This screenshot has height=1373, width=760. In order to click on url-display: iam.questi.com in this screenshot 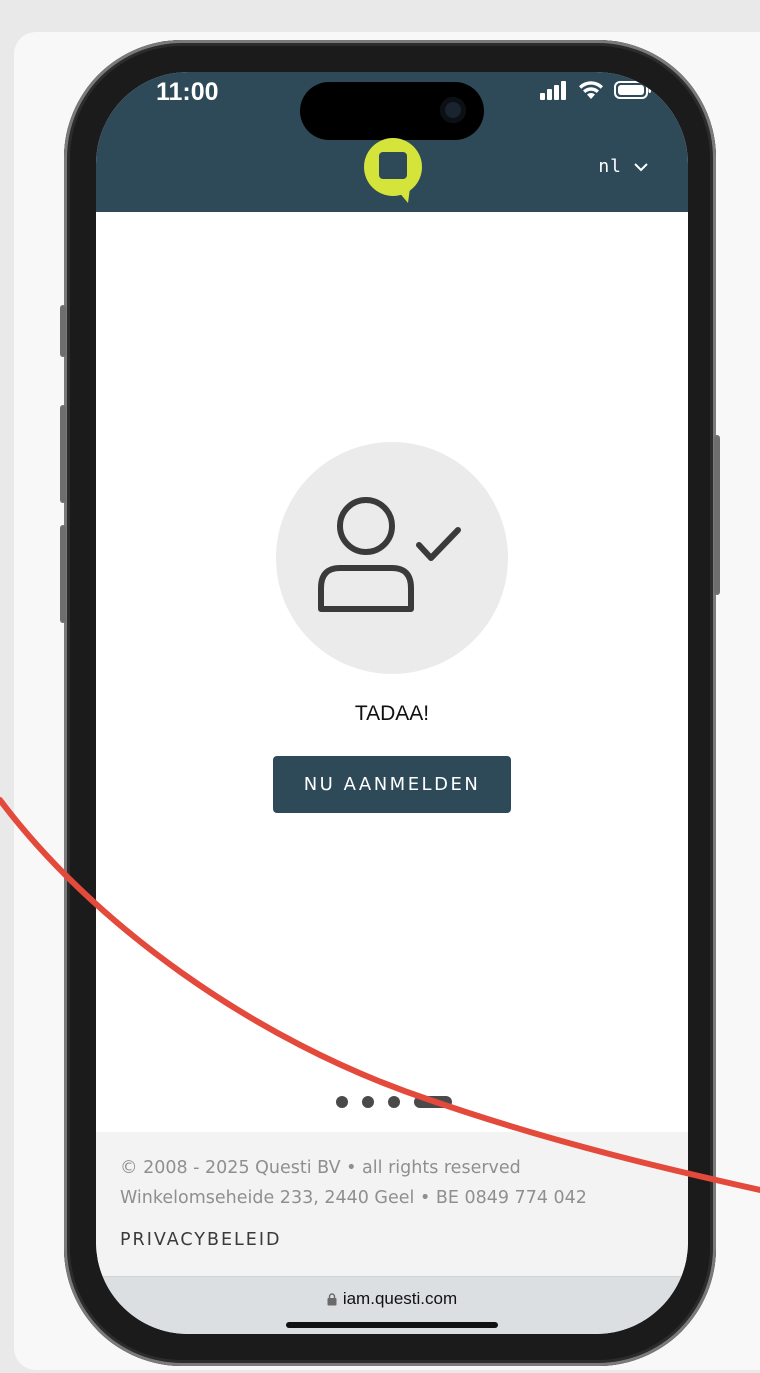, I will do `click(392, 1299)`.